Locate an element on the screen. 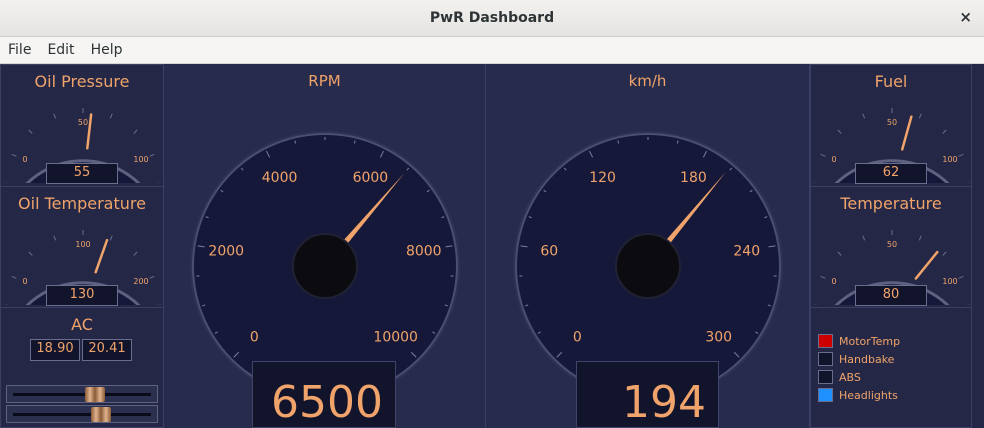 Image resolution: width=984 pixels, height=428 pixels. kmh-readout: 194 is located at coordinates (647, 394).